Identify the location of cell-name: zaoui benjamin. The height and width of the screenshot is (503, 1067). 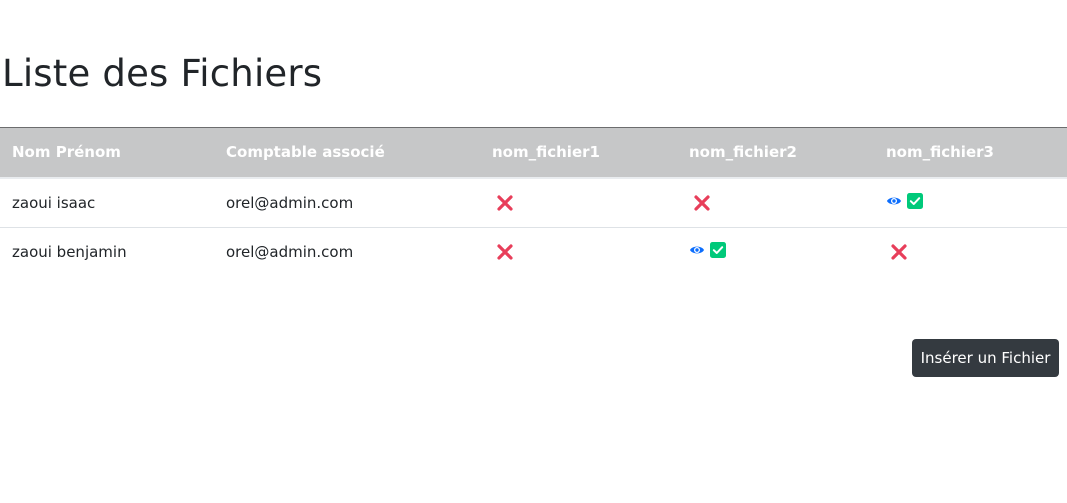
(69, 251).